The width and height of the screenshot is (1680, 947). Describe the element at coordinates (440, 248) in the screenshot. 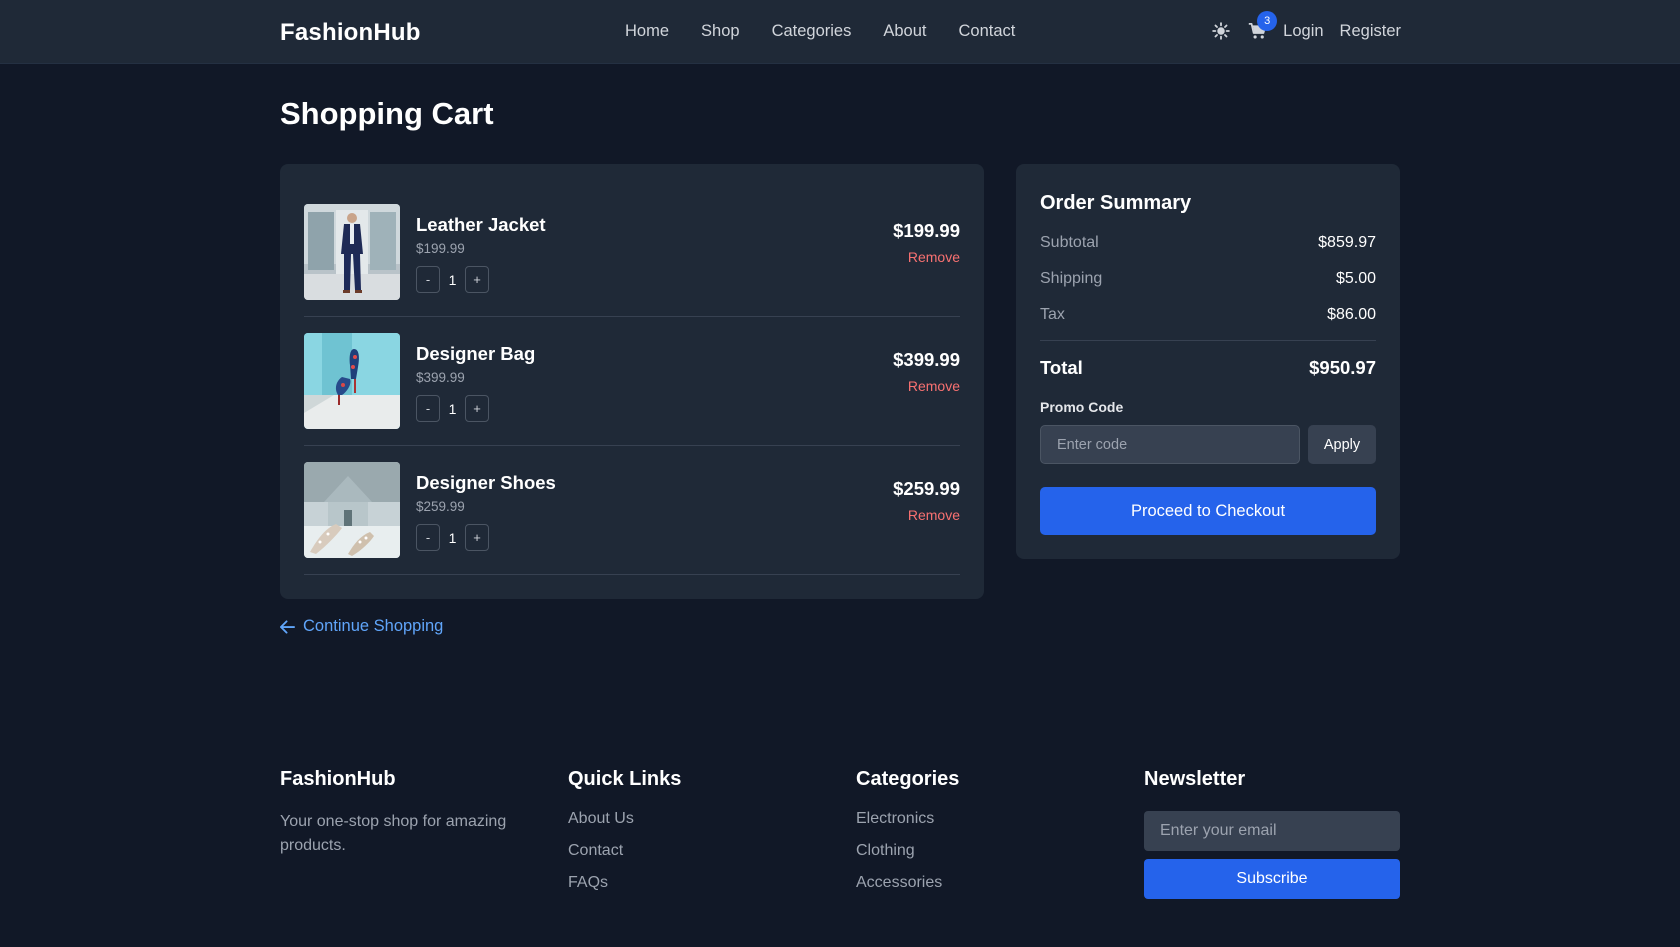

I see `item-unit-price: $199.99` at that location.